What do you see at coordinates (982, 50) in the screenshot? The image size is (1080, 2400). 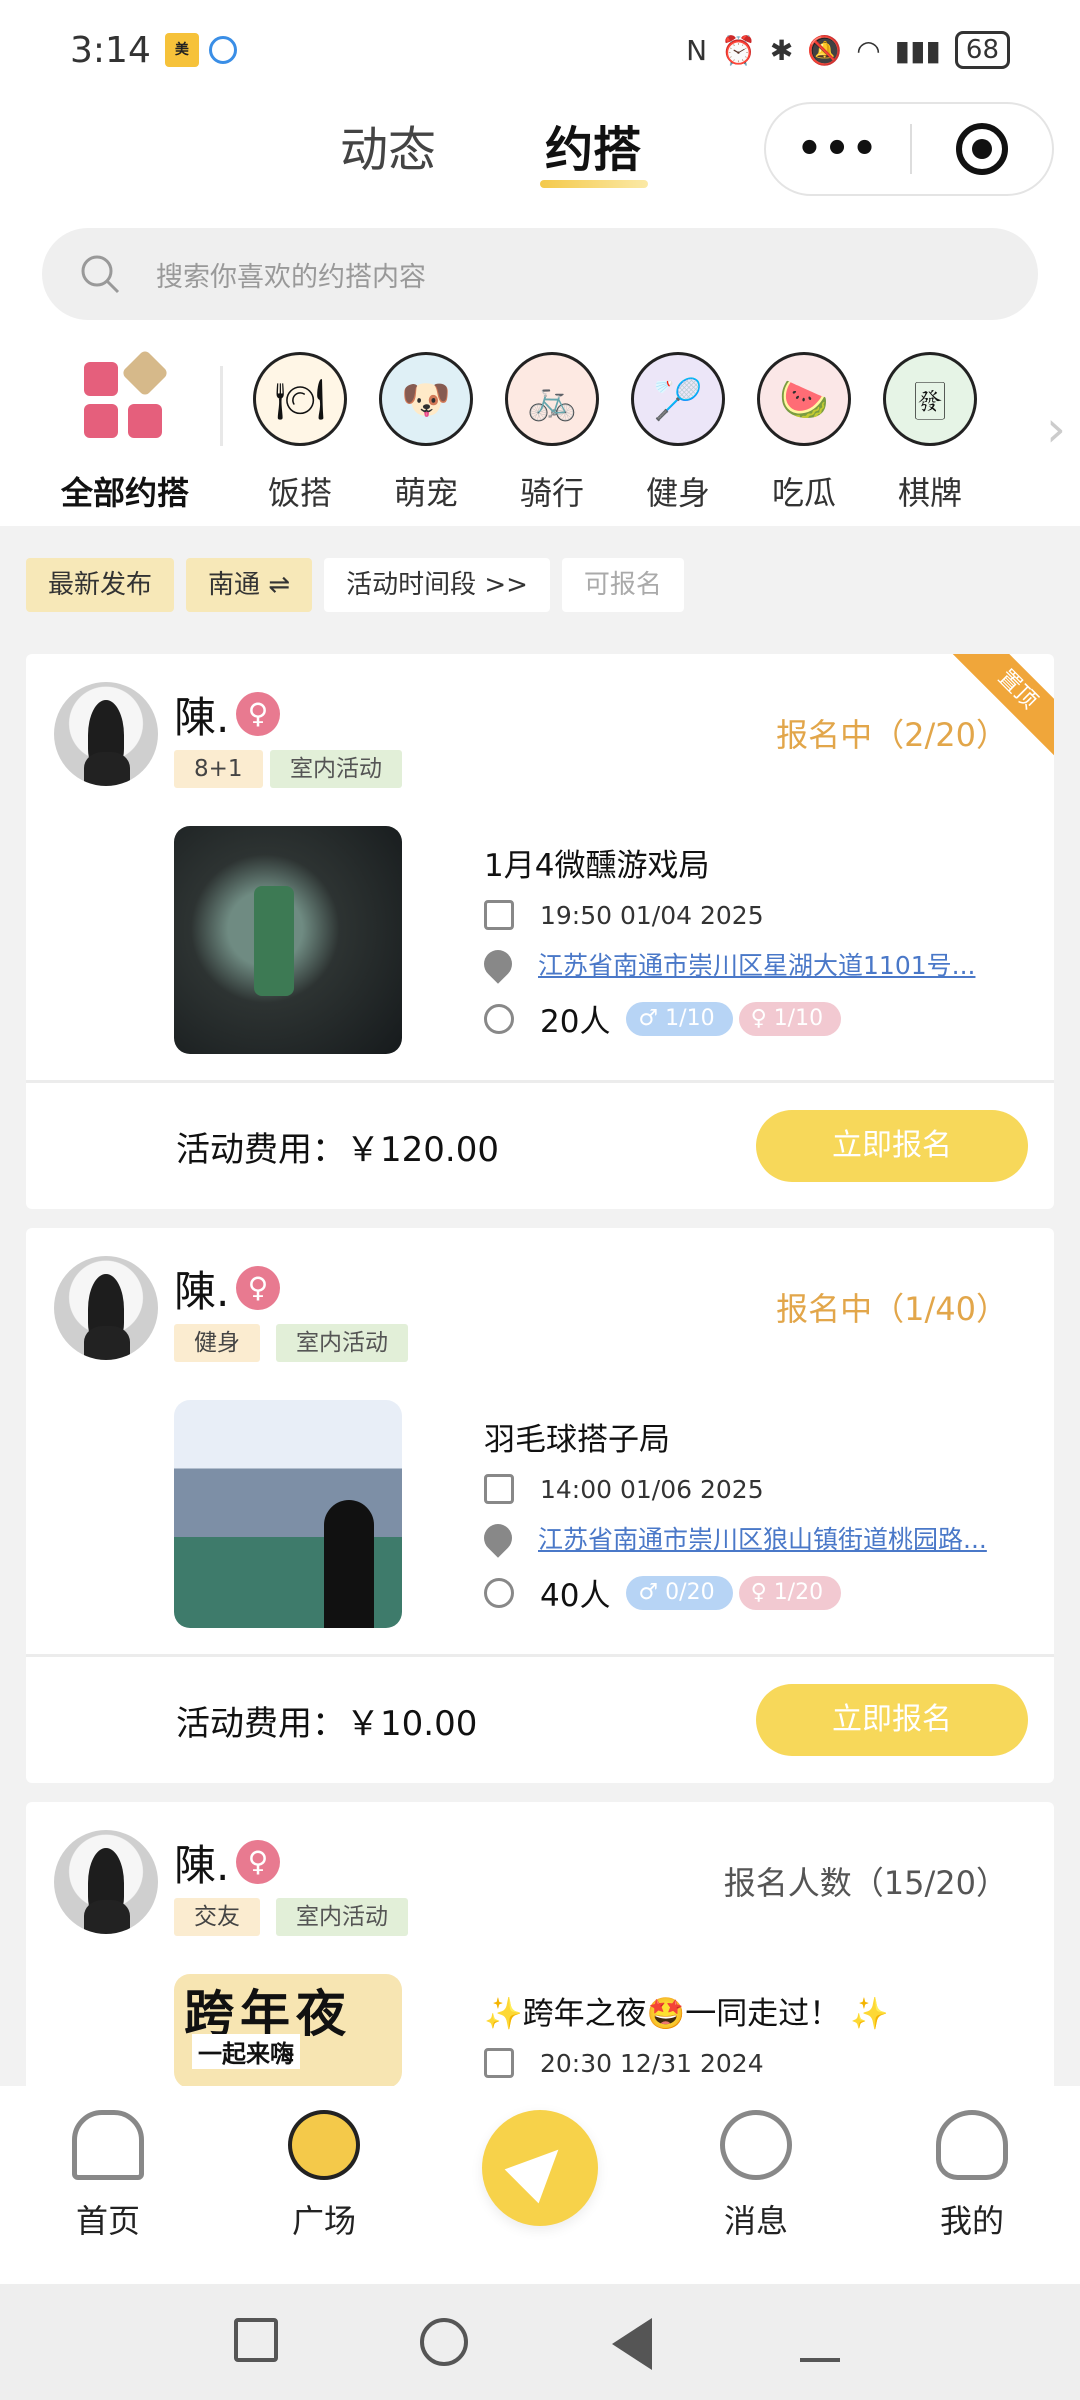 I see `battery-icon: 68` at bounding box center [982, 50].